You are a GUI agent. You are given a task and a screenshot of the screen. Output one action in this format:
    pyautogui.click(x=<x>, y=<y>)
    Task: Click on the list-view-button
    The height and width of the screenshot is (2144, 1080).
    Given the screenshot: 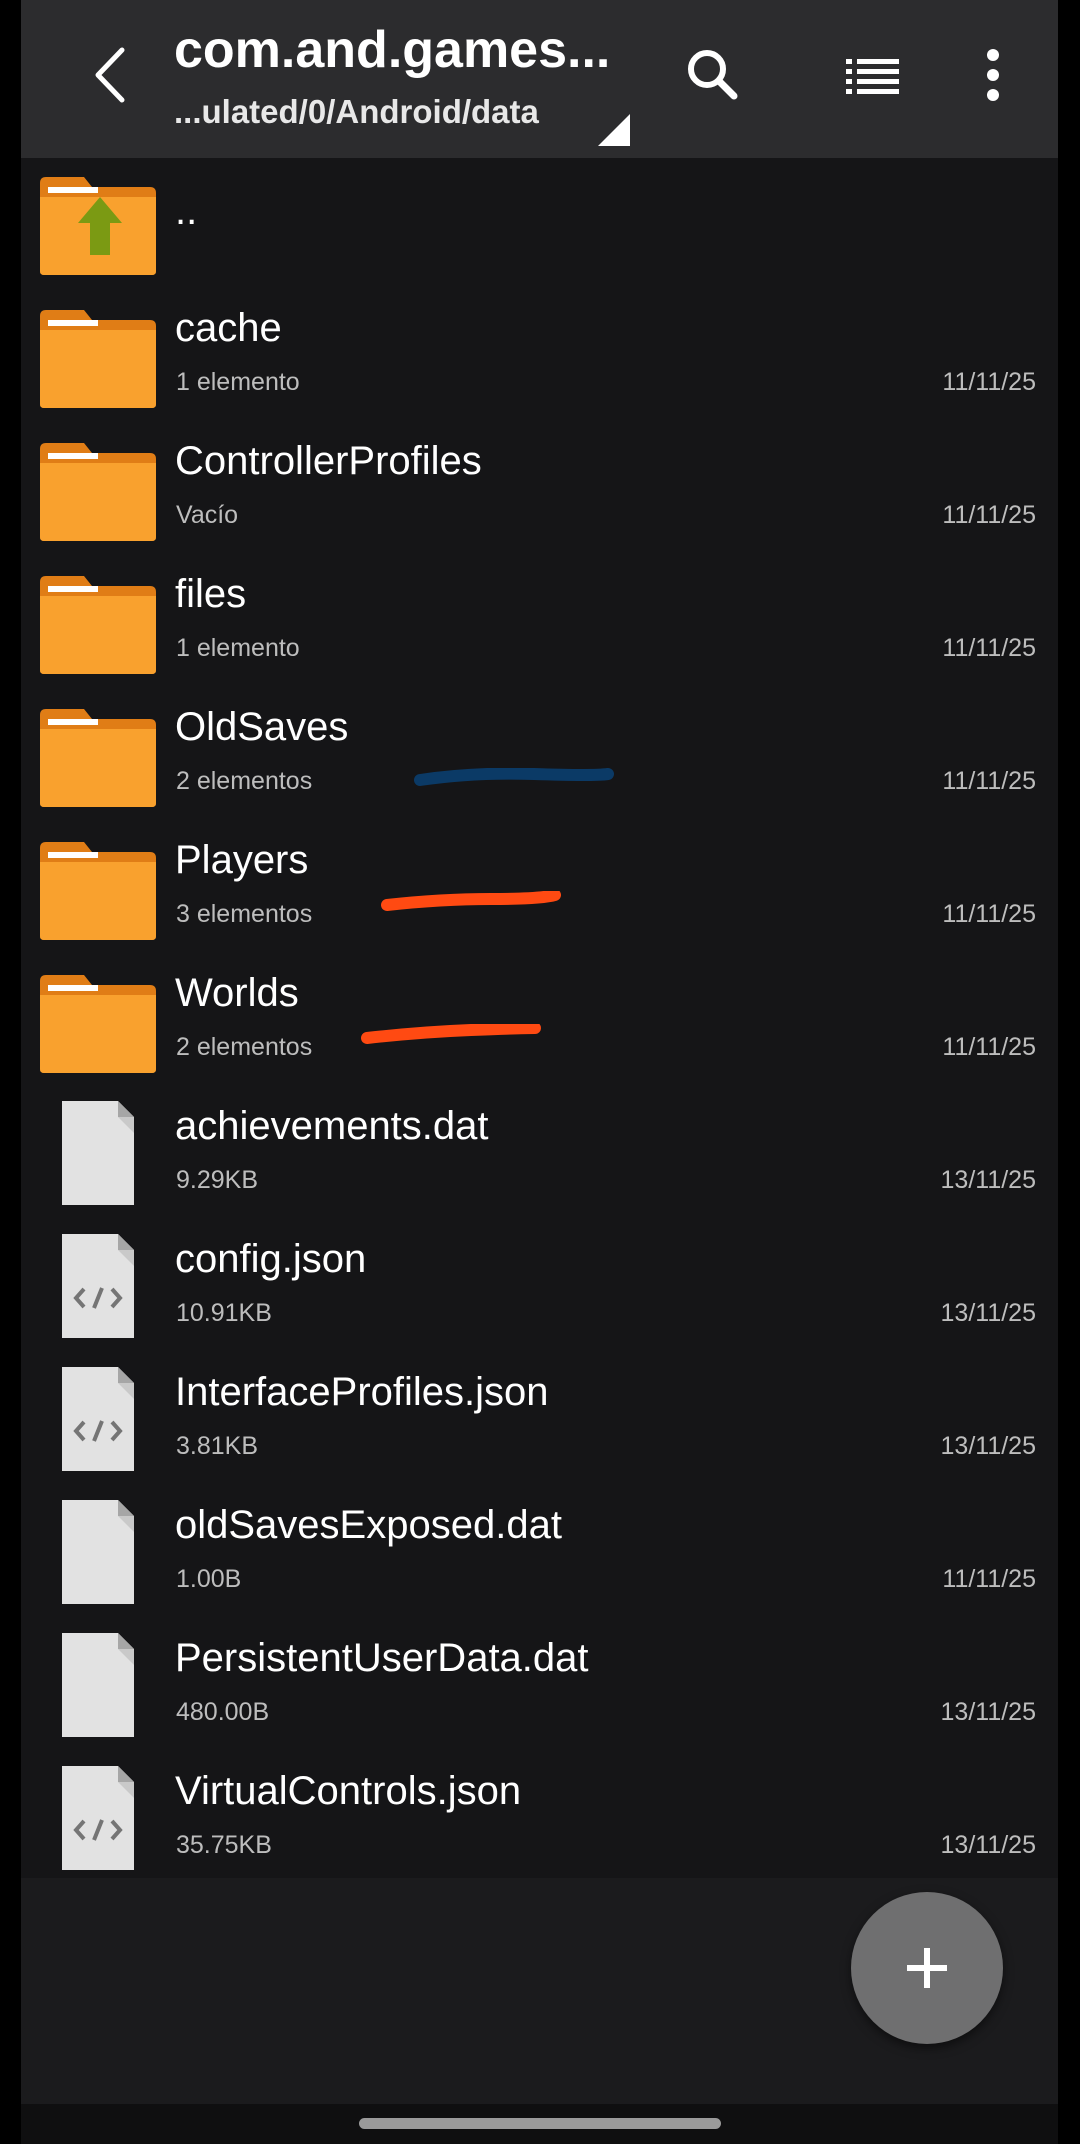 What is the action you would take?
    pyautogui.click(x=873, y=75)
    